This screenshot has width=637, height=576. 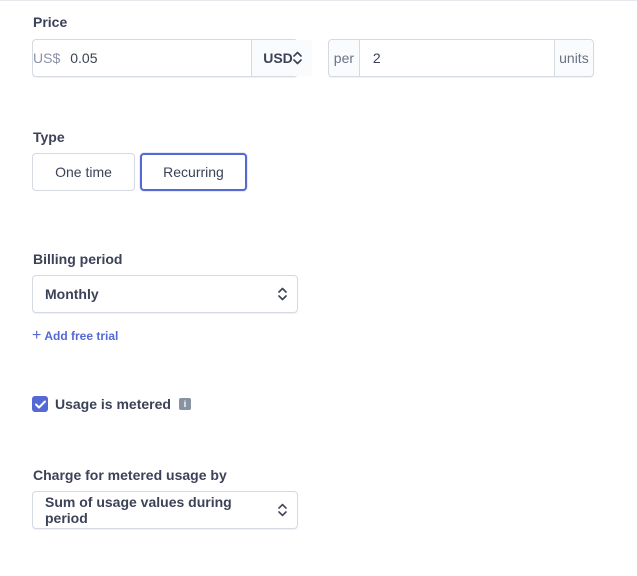 What do you see at coordinates (318, 0) in the screenshot?
I see `top-divider` at bounding box center [318, 0].